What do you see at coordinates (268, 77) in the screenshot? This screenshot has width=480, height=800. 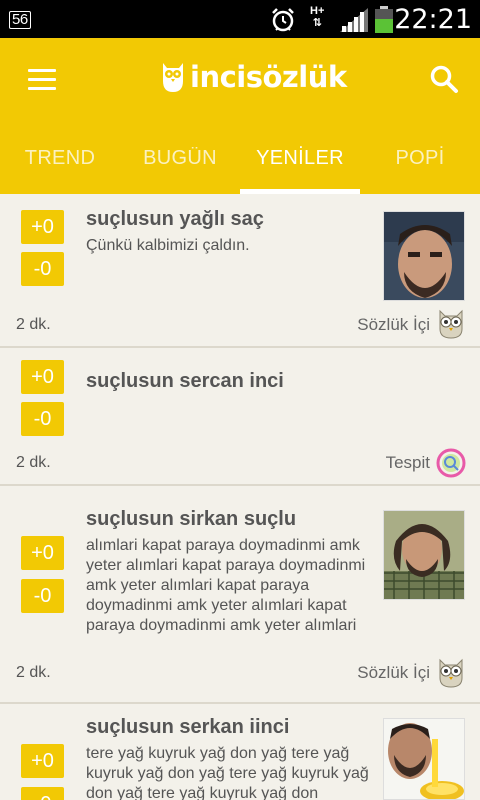 I see `app-title: incisözlük` at bounding box center [268, 77].